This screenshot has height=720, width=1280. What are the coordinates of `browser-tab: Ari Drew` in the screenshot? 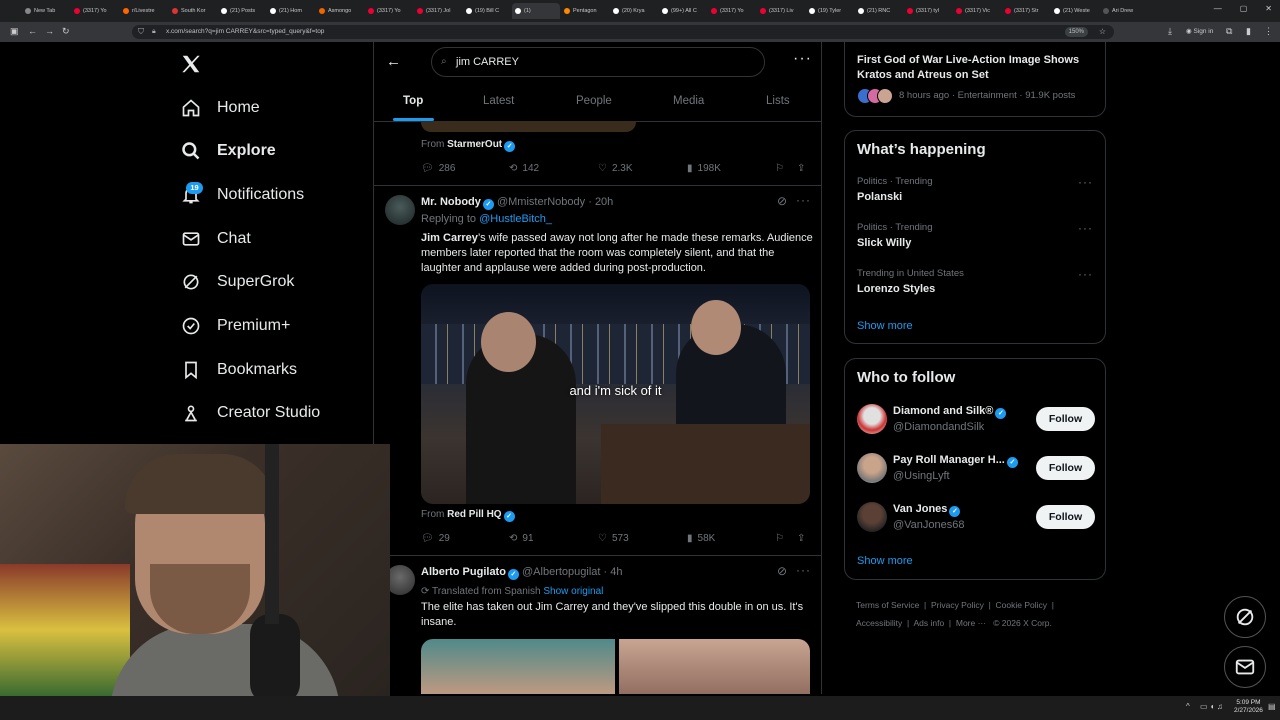 It's located at (1124, 11).